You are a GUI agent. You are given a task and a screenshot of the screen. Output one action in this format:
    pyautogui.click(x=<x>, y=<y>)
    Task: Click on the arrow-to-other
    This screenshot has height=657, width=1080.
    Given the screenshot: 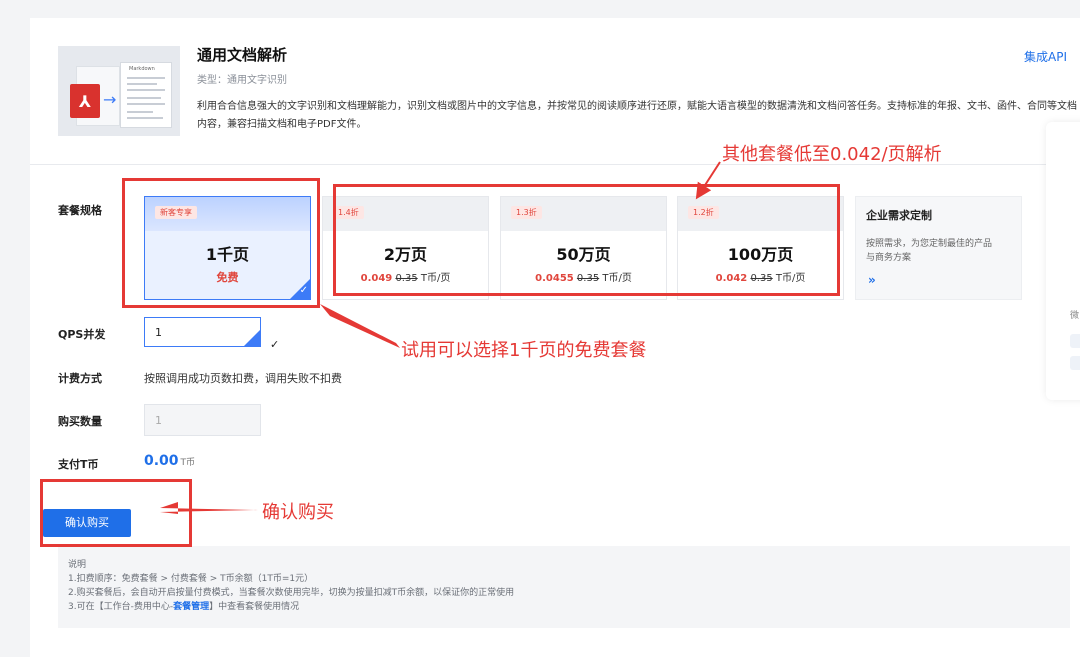 What is the action you would take?
    pyautogui.click(x=708, y=180)
    